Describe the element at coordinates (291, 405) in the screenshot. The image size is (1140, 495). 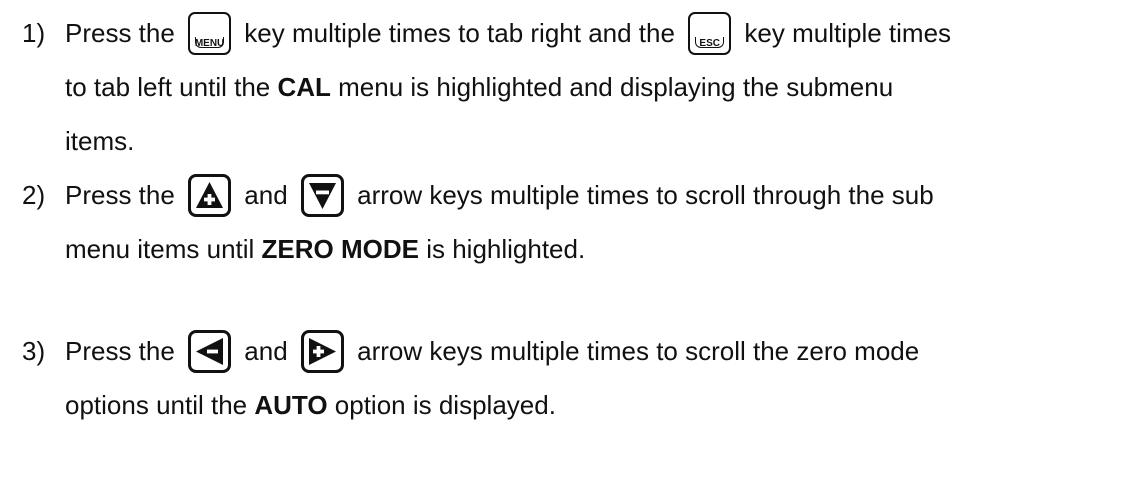
I see `option-auto: AUTO` at that location.